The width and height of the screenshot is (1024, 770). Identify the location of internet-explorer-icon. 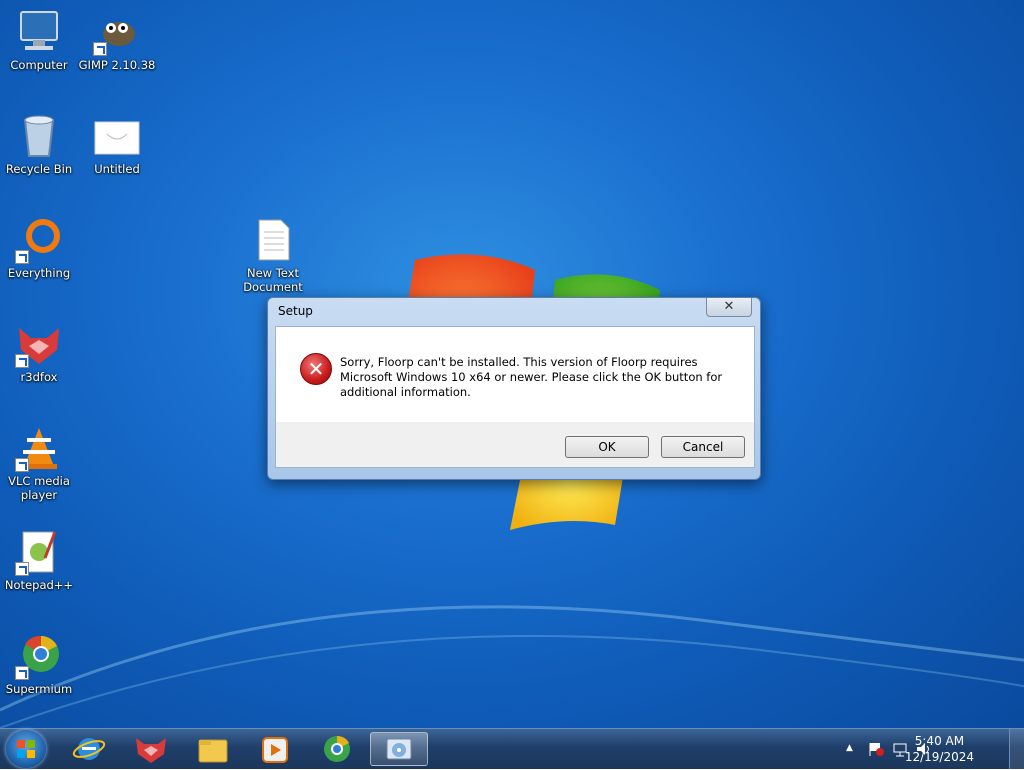
(89, 749).